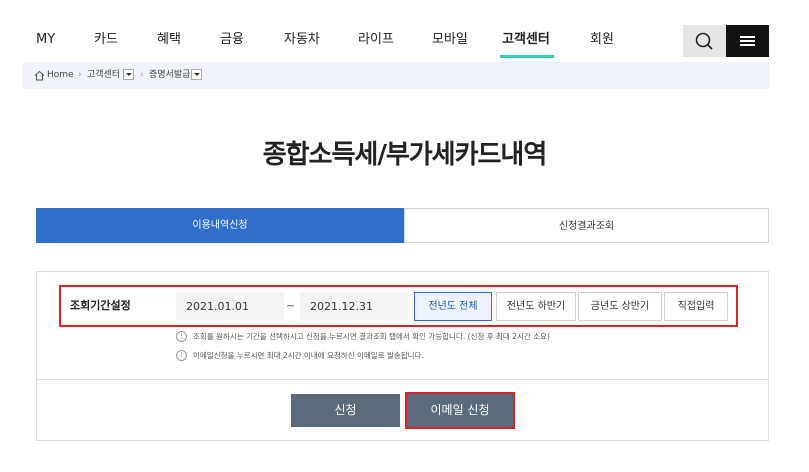 The height and width of the screenshot is (472, 809). I want to click on search-button, so click(704, 41).